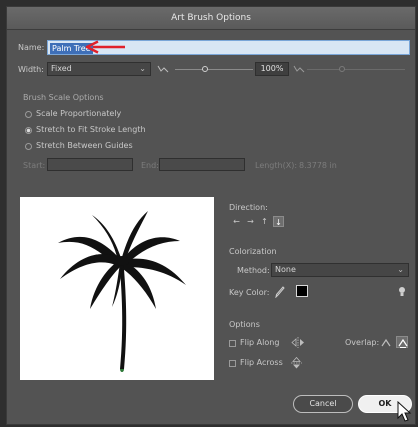 Image resolution: width=418 pixels, height=427 pixels. Describe the element at coordinates (31, 47) in the screenshot. I see `name-label: Name:` at that location.